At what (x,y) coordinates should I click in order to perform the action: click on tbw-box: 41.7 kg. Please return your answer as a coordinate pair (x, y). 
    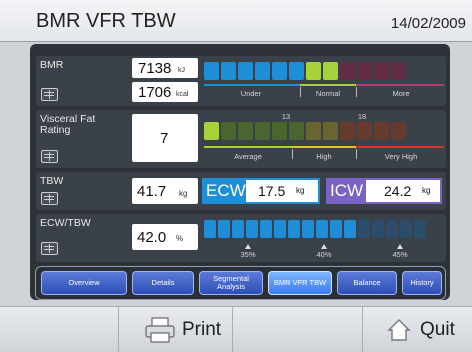
    Looking at the image, I should click on (165, 191).